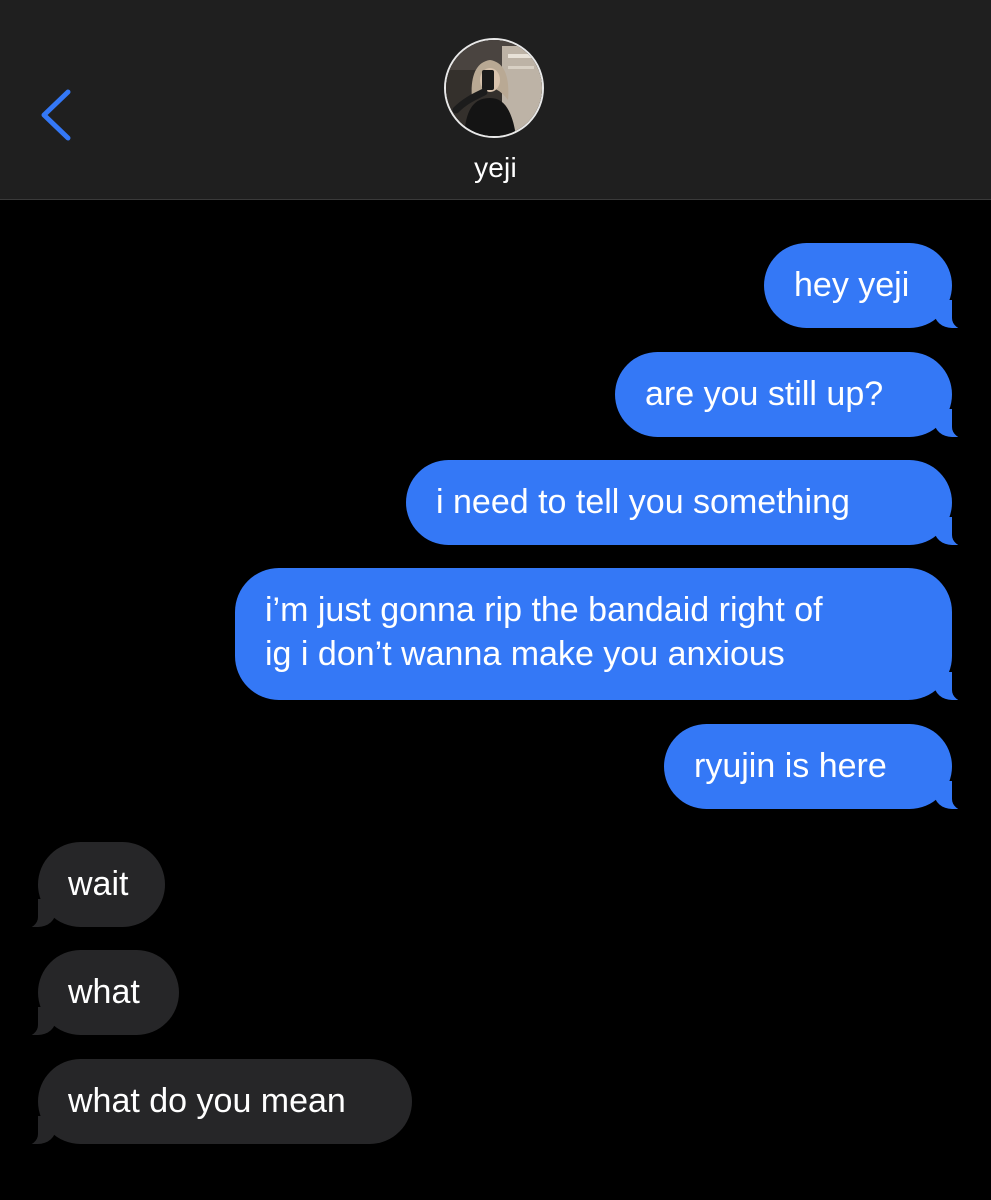 The height and width of the screenshot is (1200, 991). I want to click on received-message: what do you mean, so click(211, 1102).